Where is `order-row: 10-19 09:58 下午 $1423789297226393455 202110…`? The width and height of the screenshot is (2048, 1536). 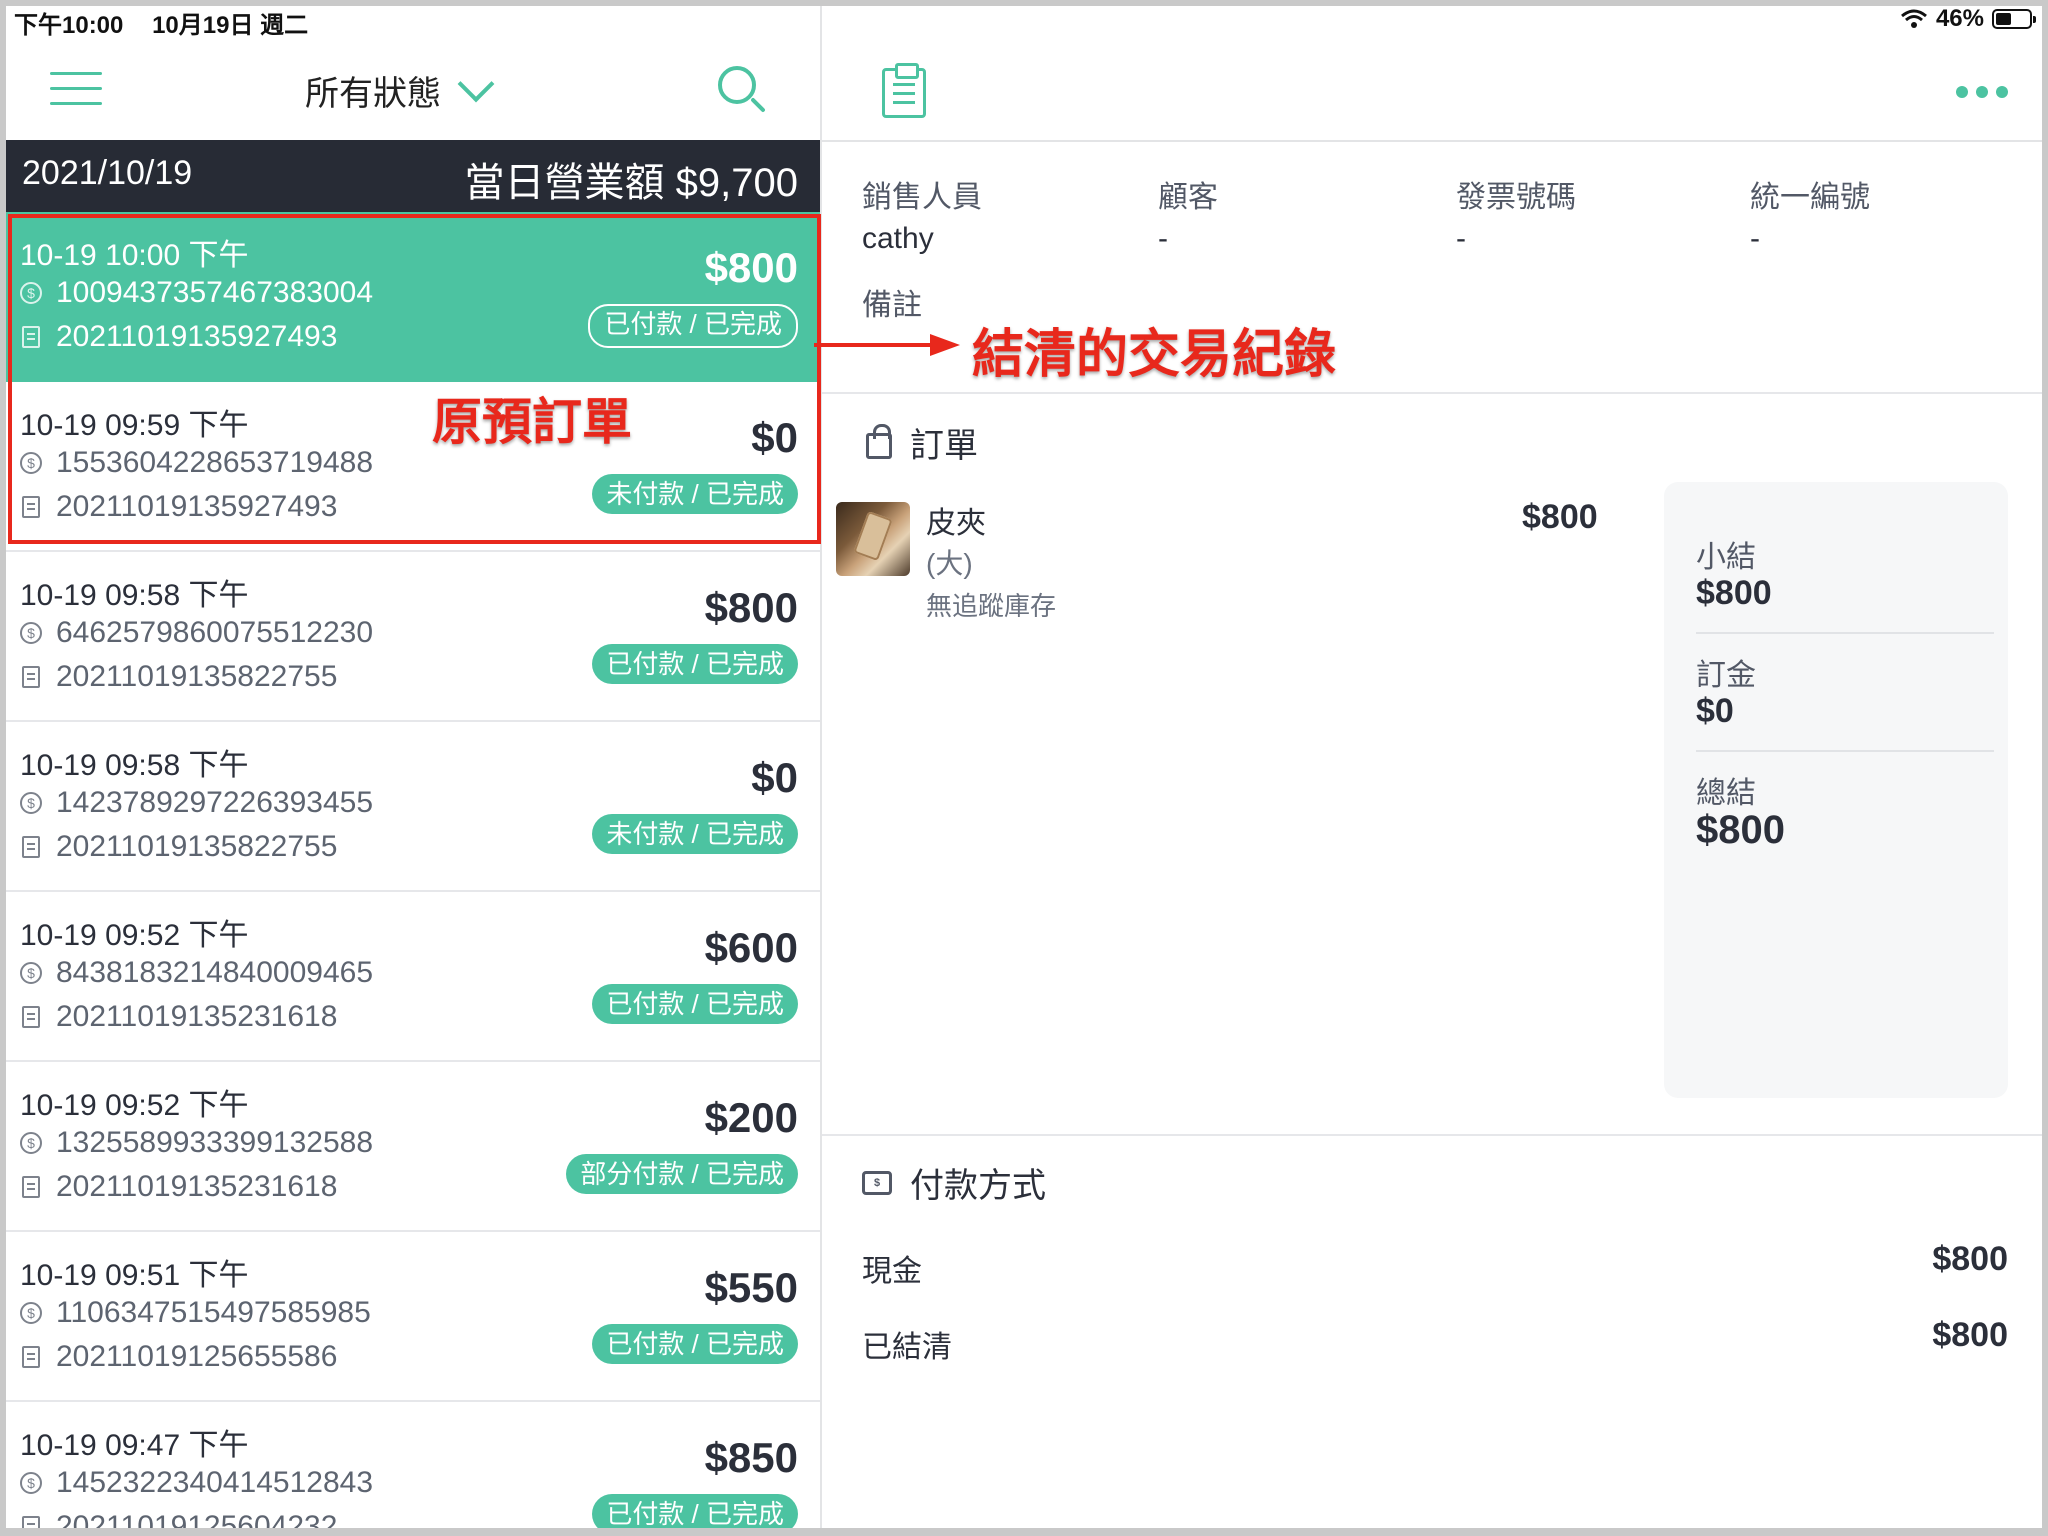
order-row: 10-19 09:58 下午 $1423789297226393455 202110… is located at coordinates (410, 807).